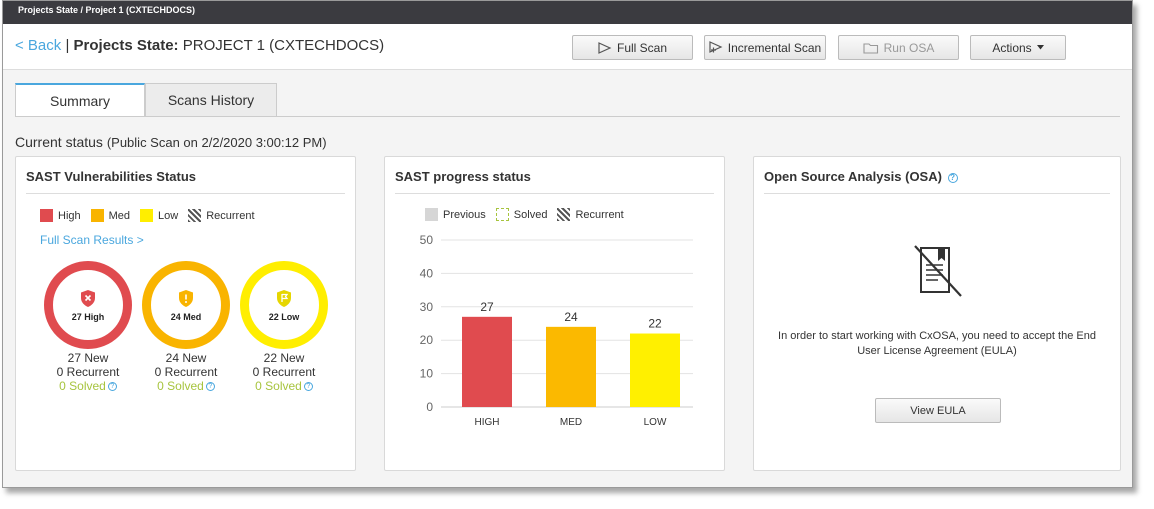 The width and height of the screenshot is (1154, 509). What do you see at coordinates (502, 214) in the screenshot?
I see `legend-swatch-solved` at bounding box center [502, 214].